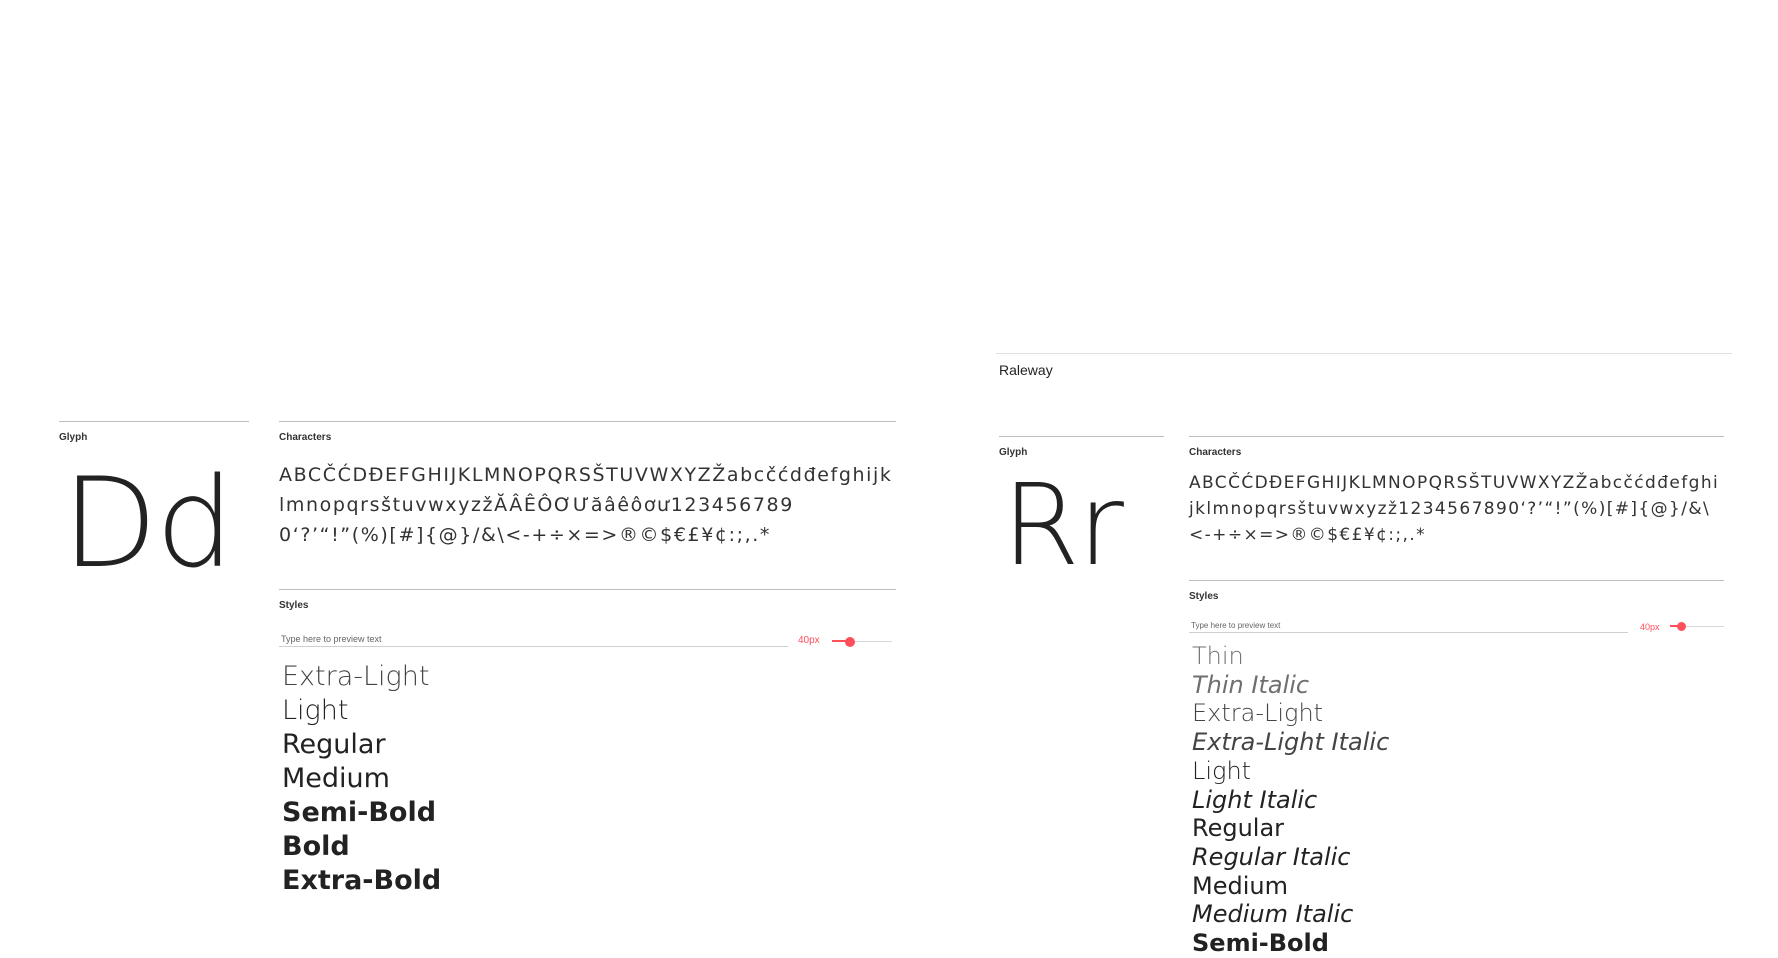 The height and width of the screenshot is (958, 1778). I want to click on style-sample: Extra-Bold, so click(362, 880).